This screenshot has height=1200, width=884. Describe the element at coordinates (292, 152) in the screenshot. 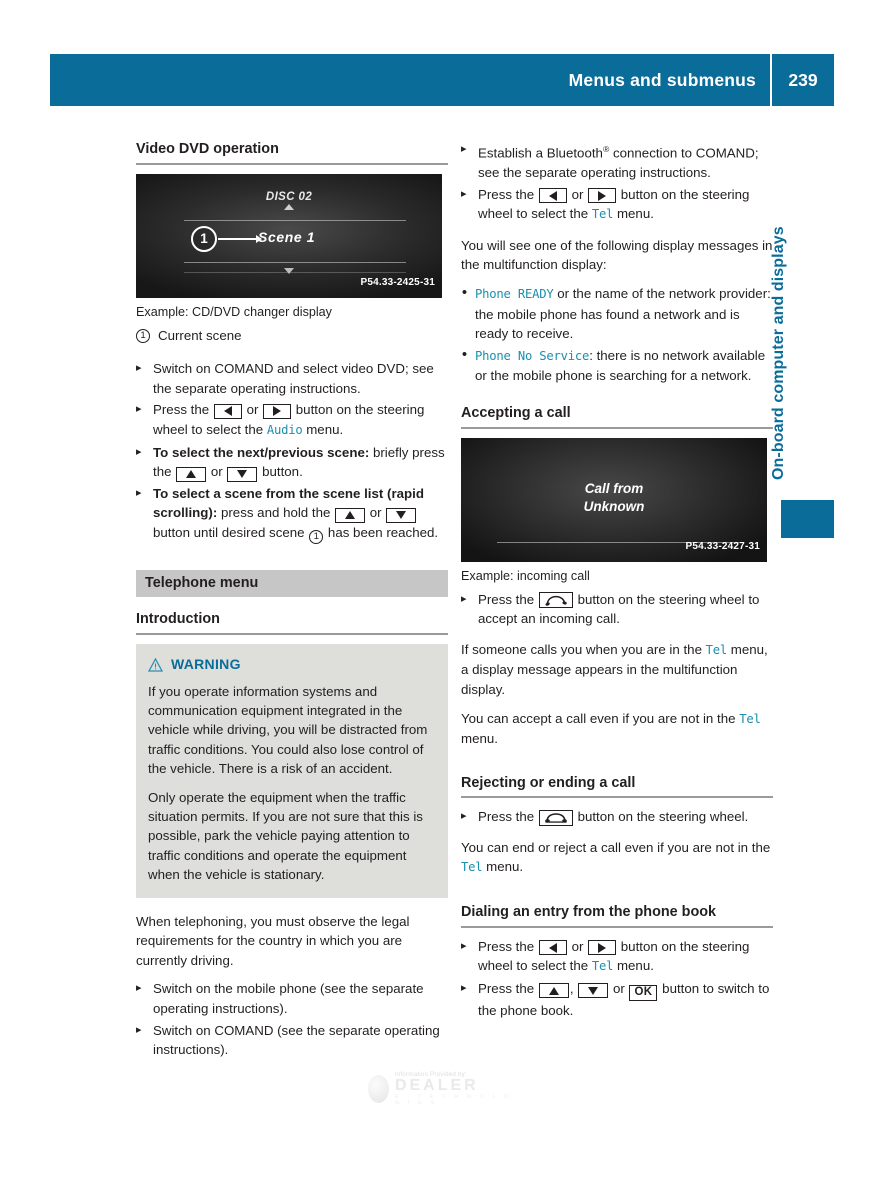

I see `heading-video-dvd-operation: Video DVD operation` at that location.